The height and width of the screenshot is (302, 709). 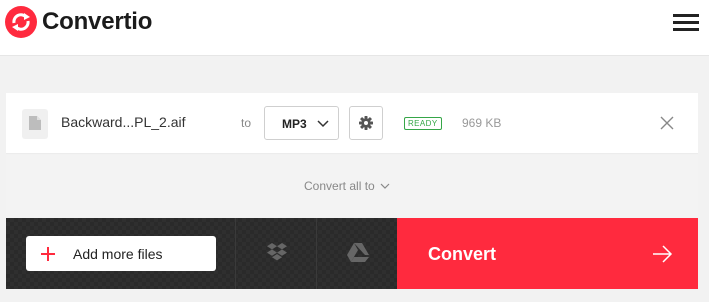 What do you see at coordinates (48, 254) in the screenshot?
I see `plus-icon` at bounding box center [48, 254].